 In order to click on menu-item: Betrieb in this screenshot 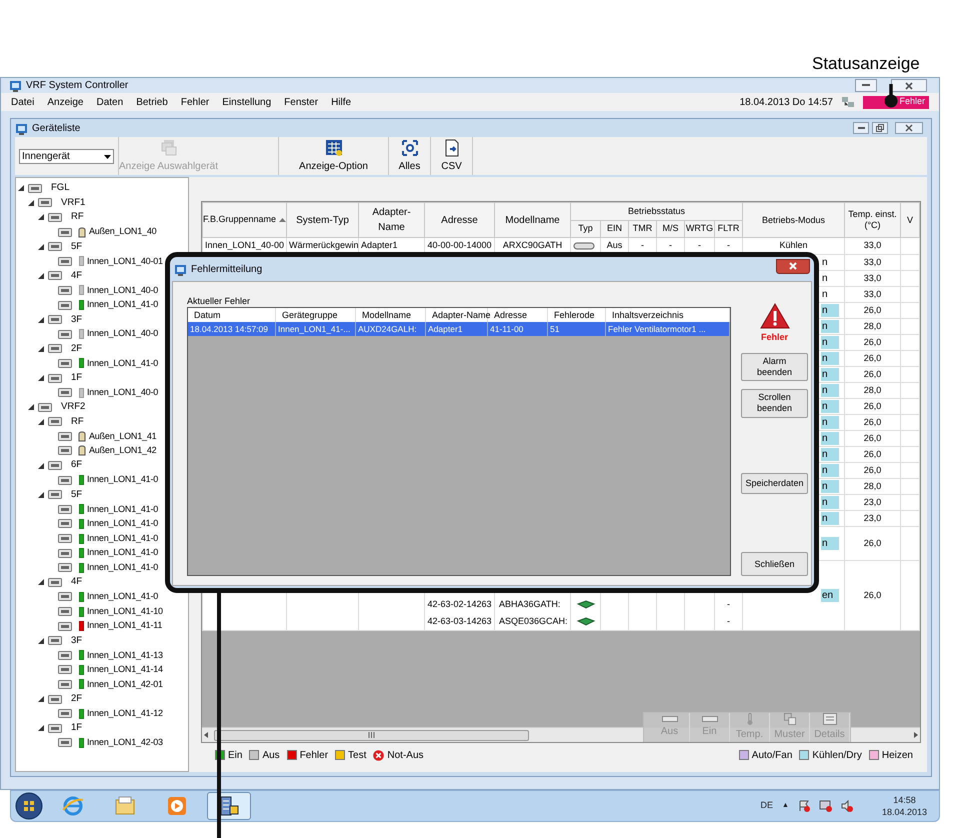, I will do `click(152, 102)`.